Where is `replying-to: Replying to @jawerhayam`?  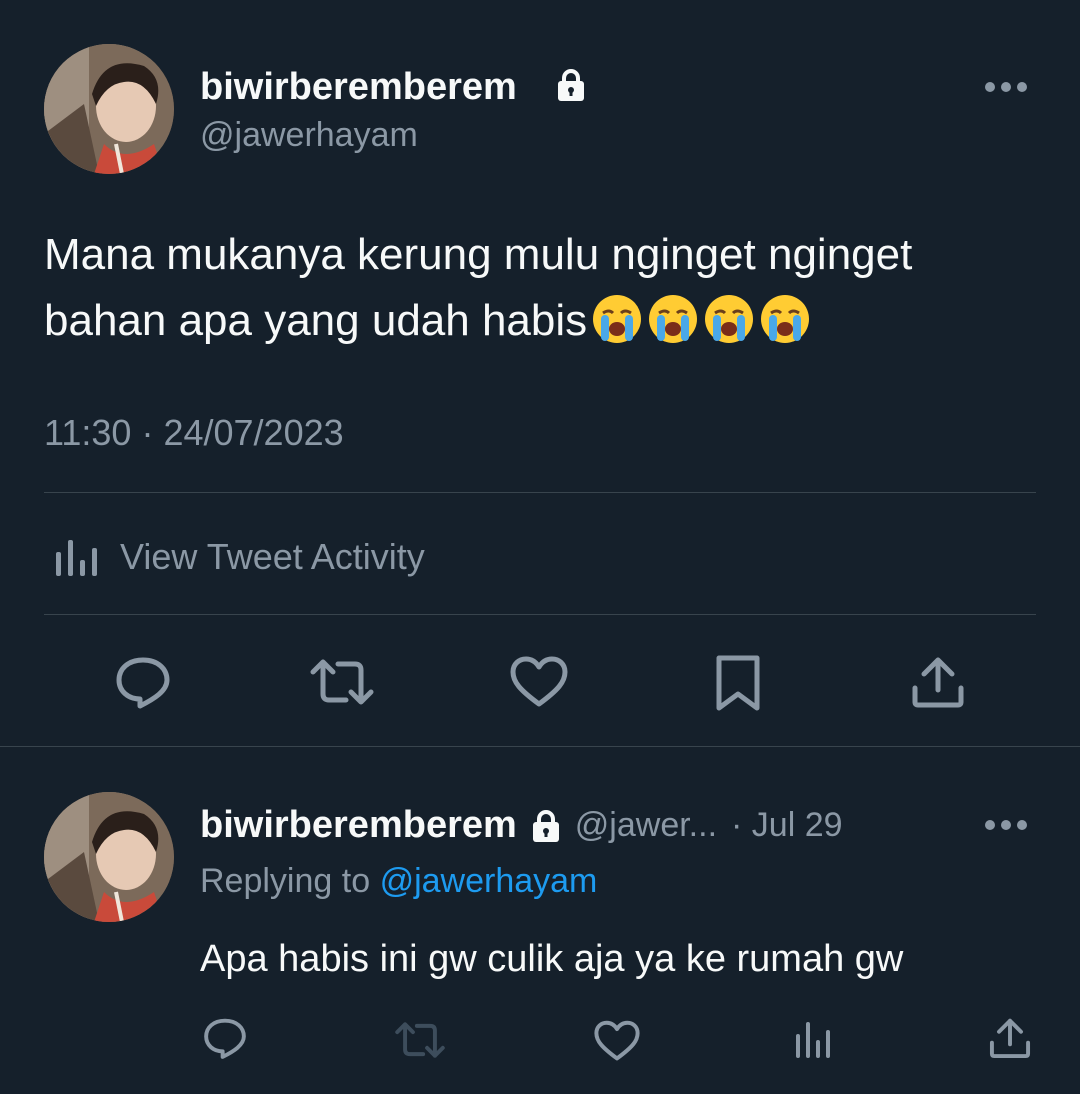 replying-to: Replying to @jawerhayam is located at coordinates (398, 881).